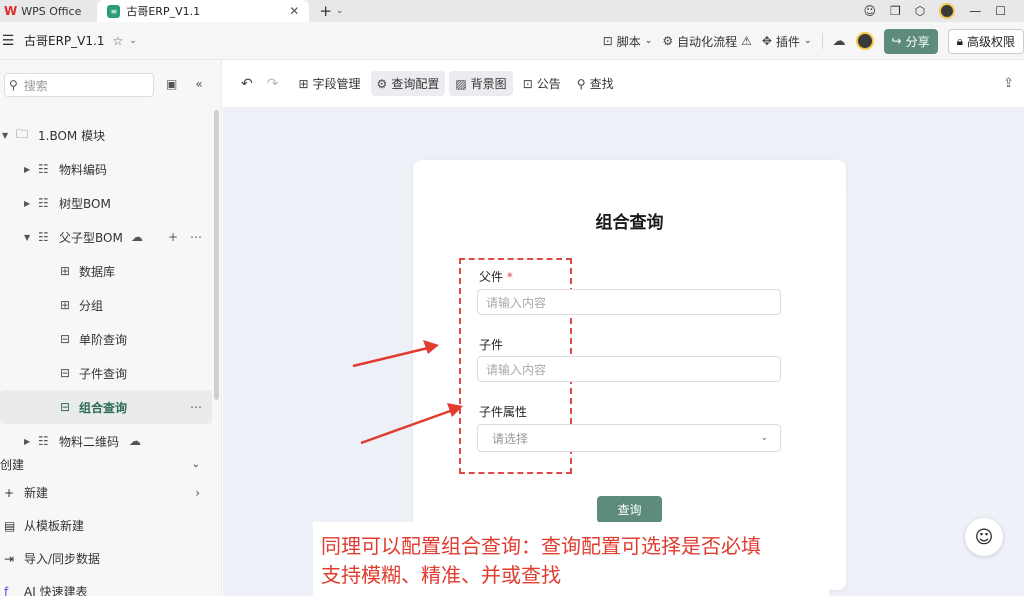 Image resolution: width=1024 pixels, height=596 pixels. I want to click on tree-item-combined-query: ⊟ 组合查询 ⋯, so click(106, 407).